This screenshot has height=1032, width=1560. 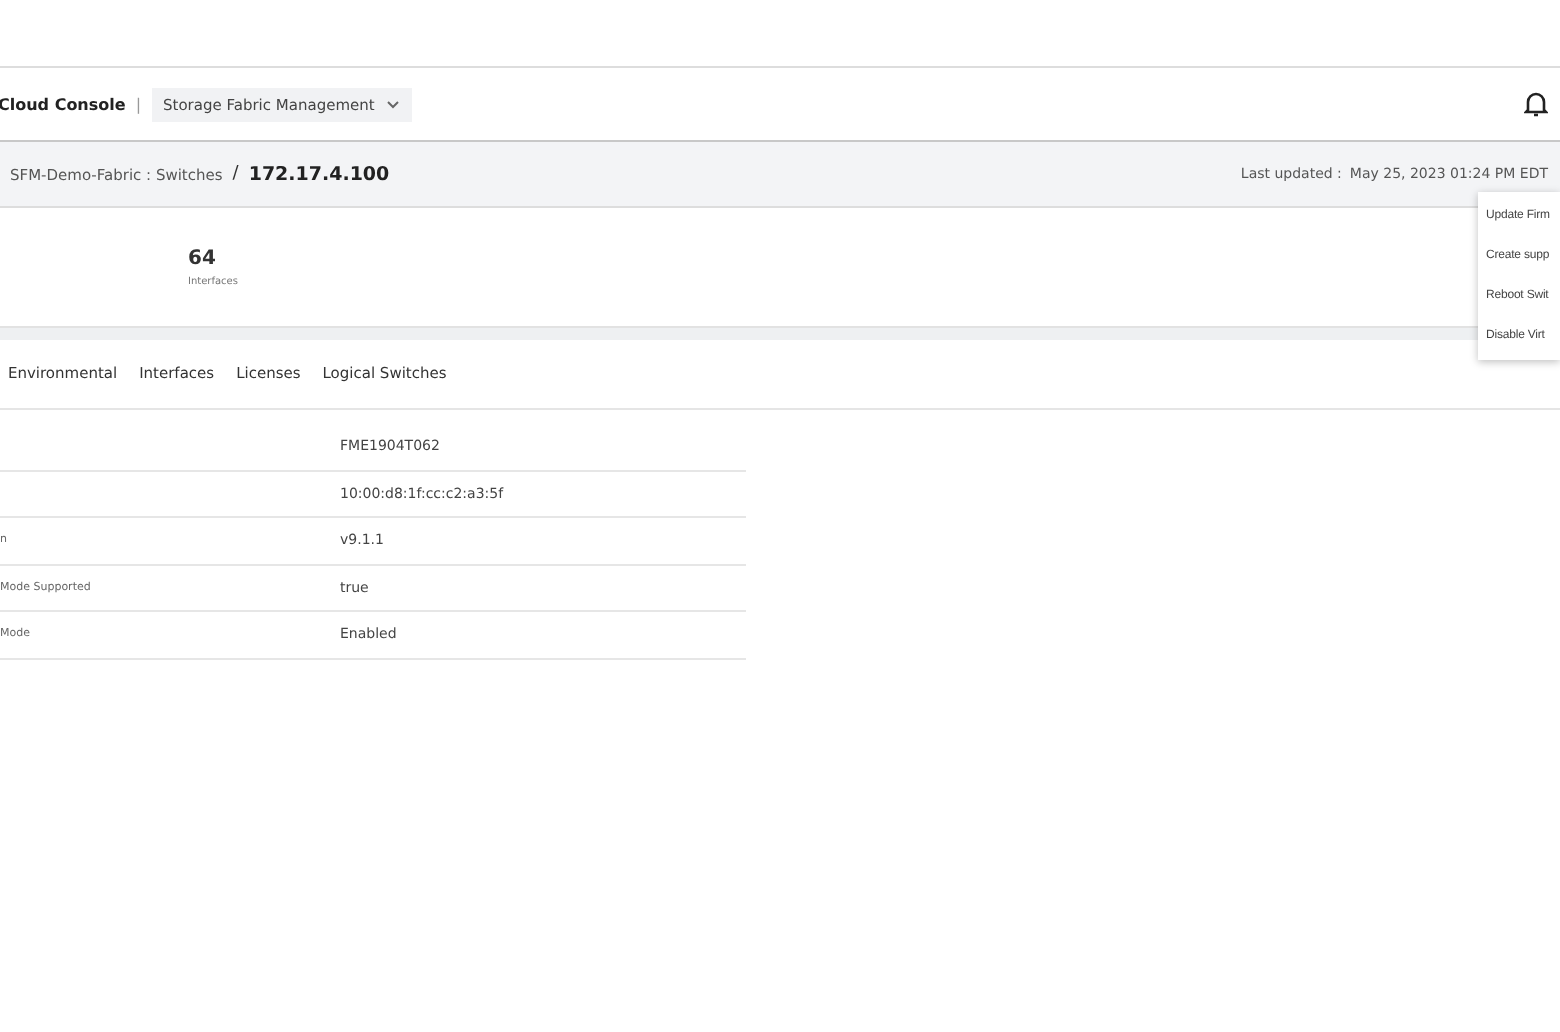 I want to click on stat-value: 64, so click(x=203, y=258).